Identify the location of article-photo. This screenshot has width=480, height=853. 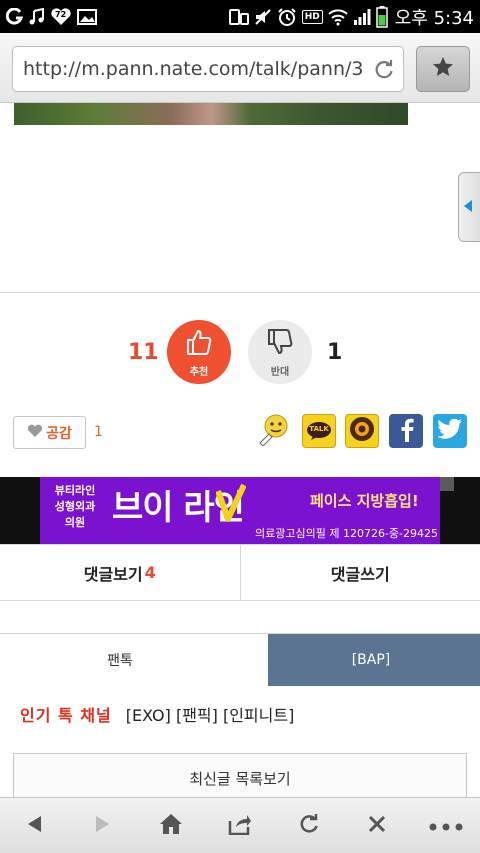
(211, 114).